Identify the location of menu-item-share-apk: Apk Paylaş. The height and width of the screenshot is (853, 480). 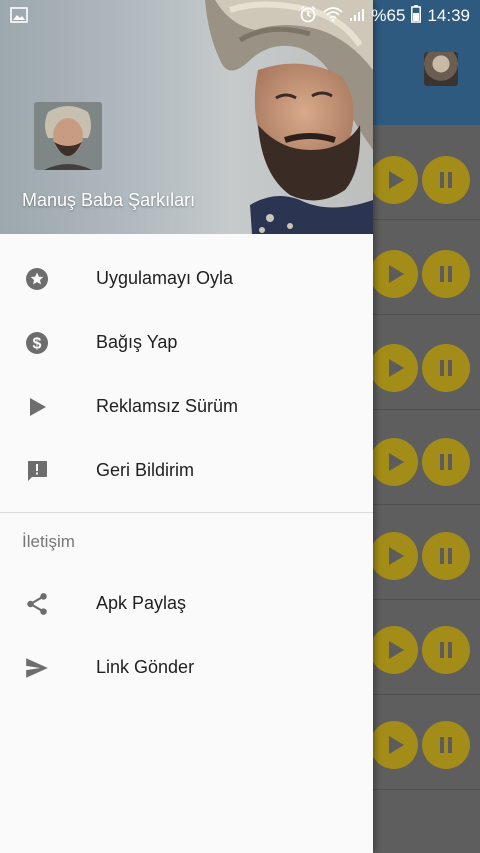
(186, 603).